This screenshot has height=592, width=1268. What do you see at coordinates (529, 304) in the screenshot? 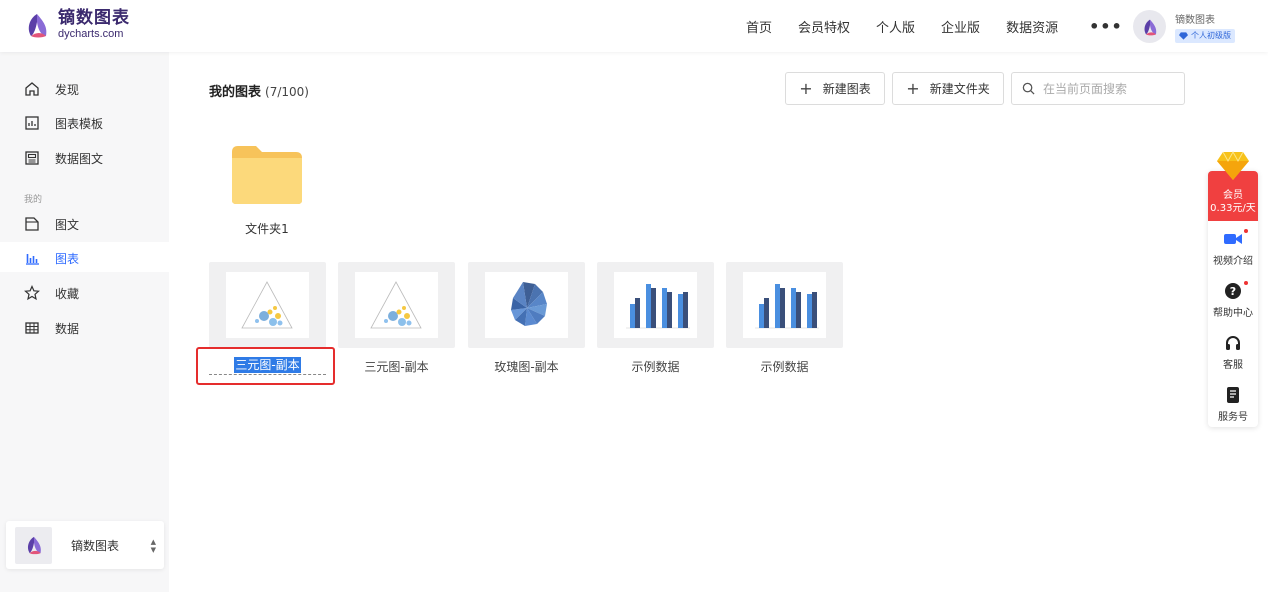
I see `rose-chart-icon` at bounding box center [529, 304].